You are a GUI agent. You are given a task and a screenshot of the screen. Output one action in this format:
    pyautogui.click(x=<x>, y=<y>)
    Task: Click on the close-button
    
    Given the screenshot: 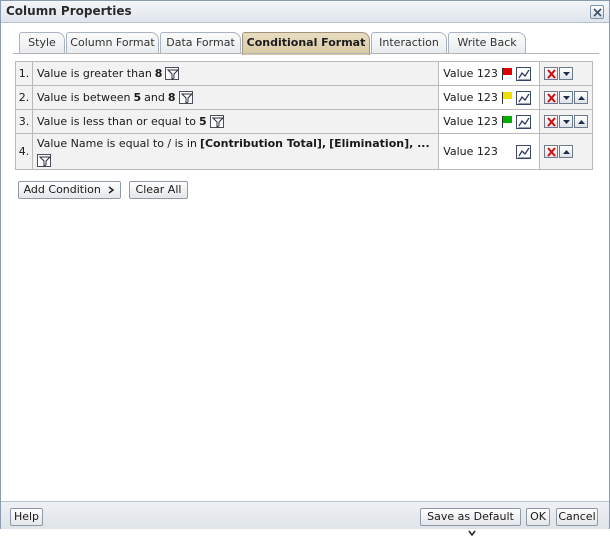 What is the action you would take?
    pyautogui.click(x=597, y=12)
    